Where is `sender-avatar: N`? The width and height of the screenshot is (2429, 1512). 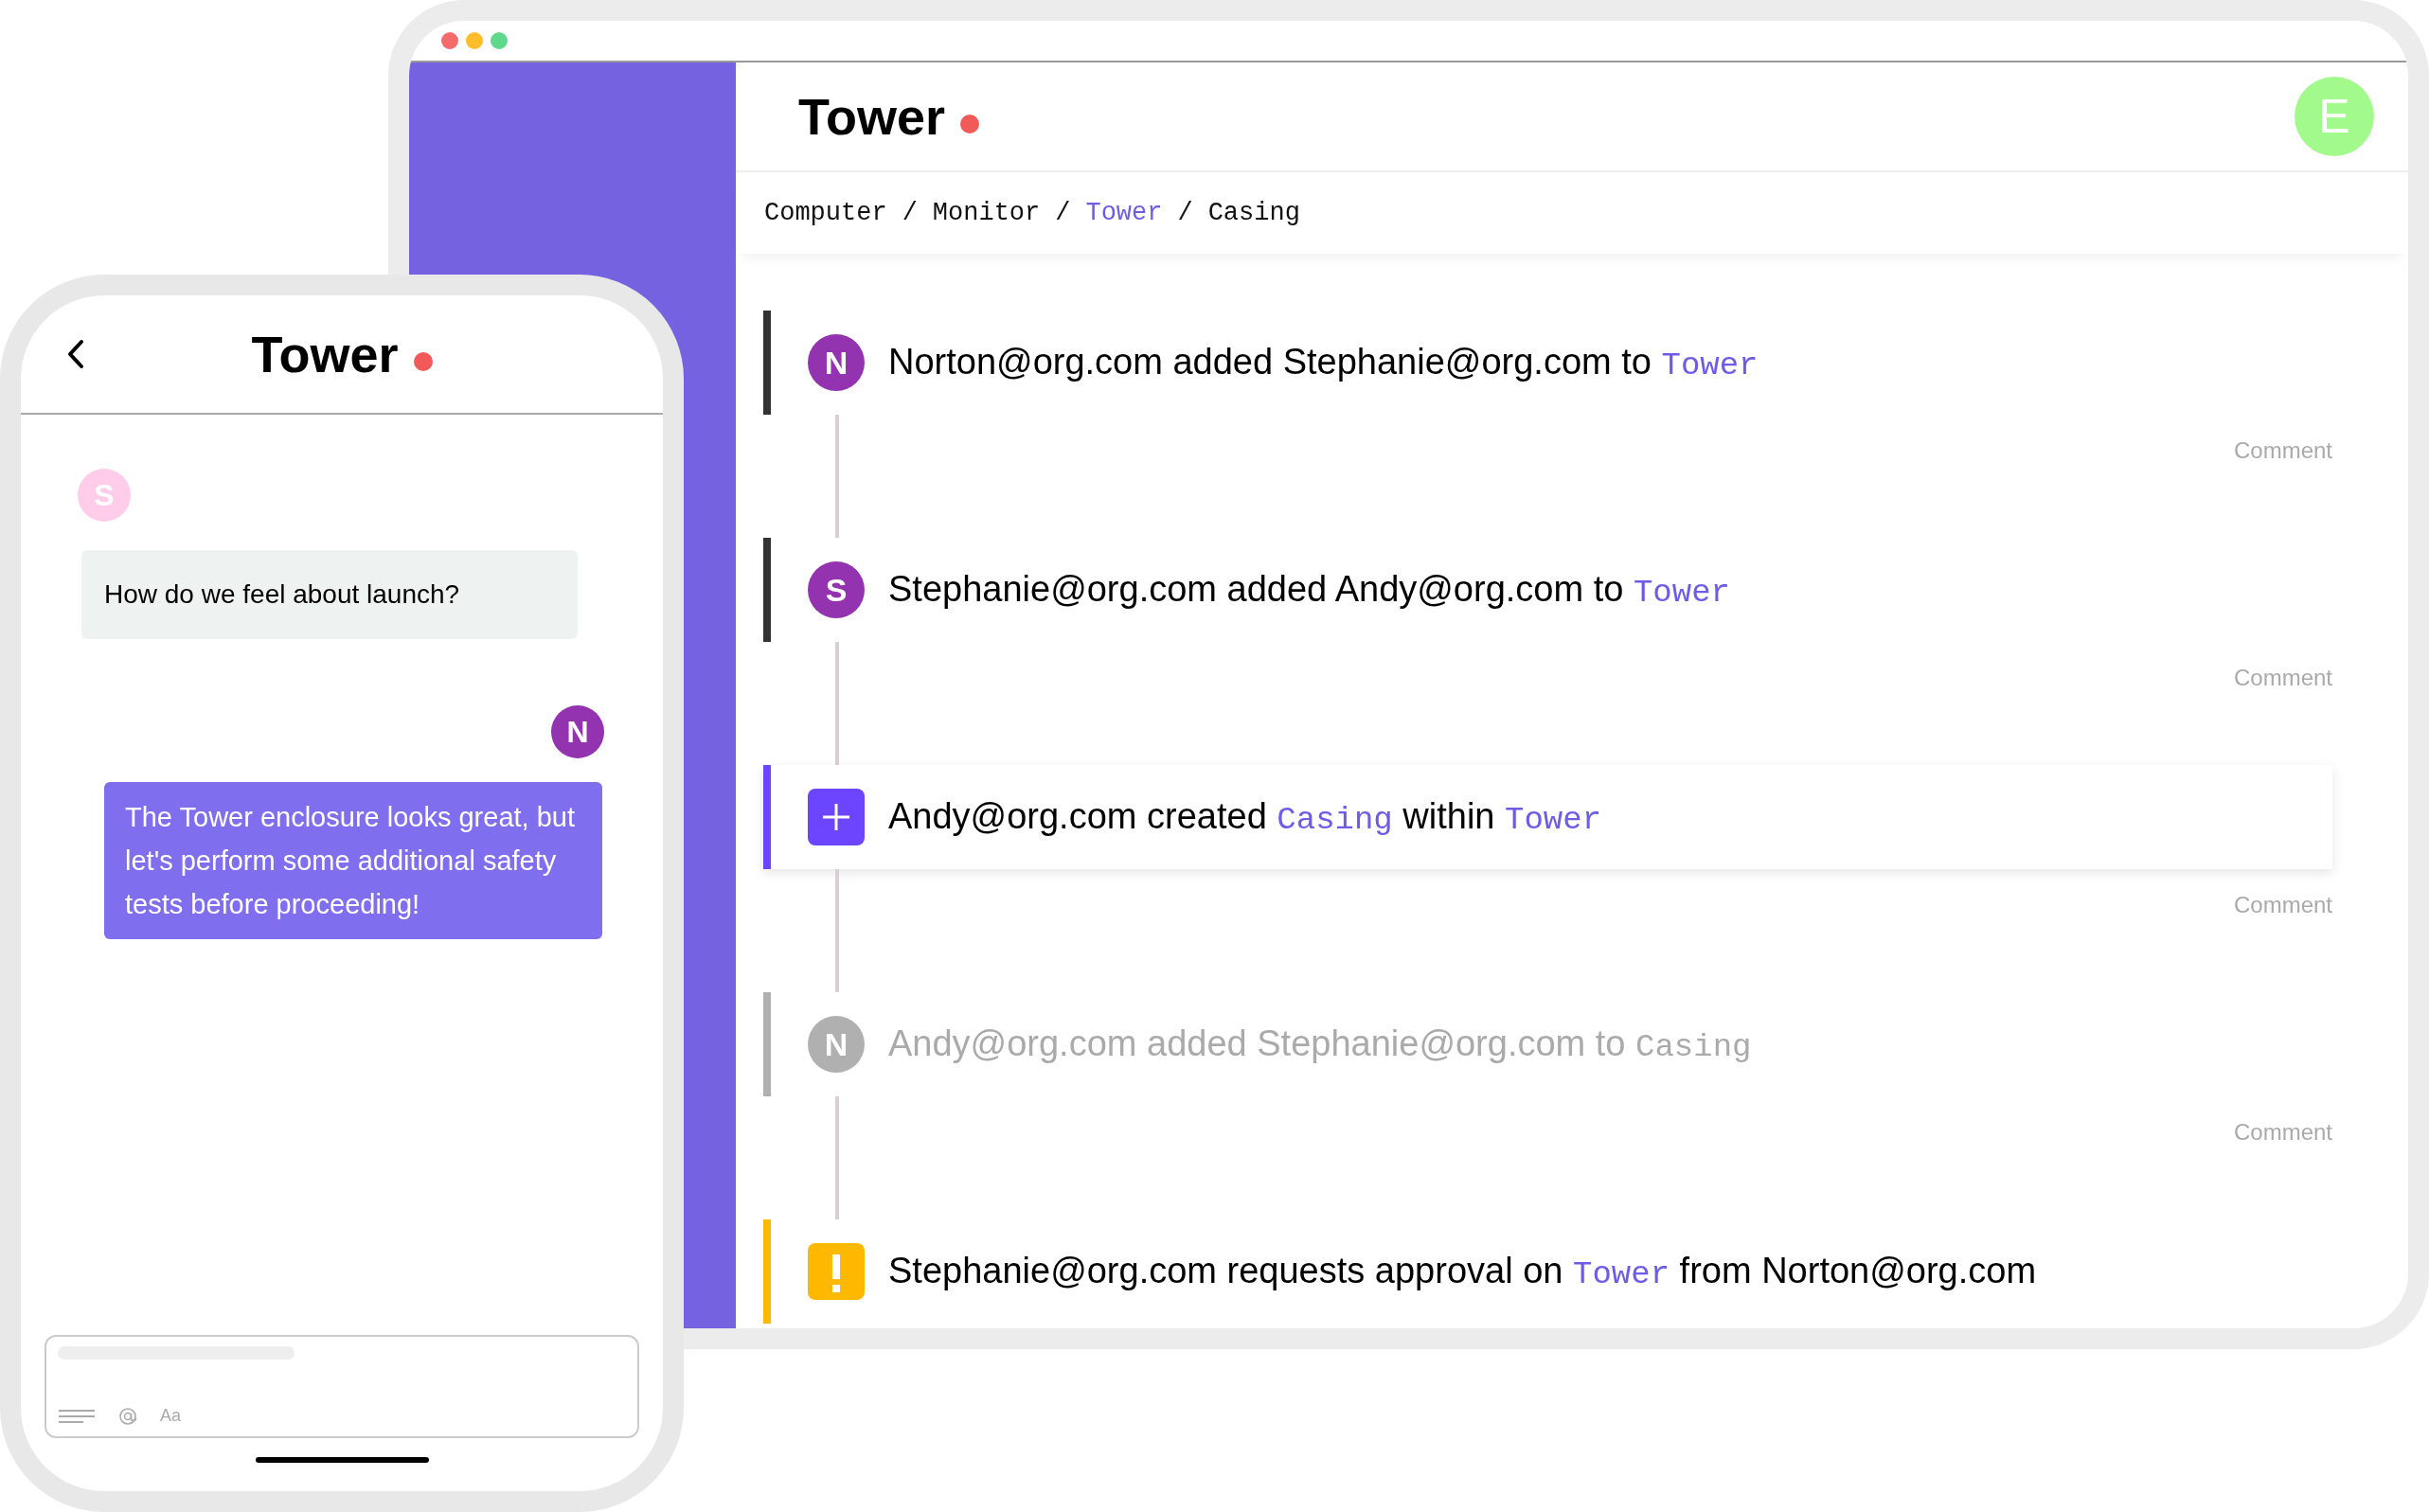 sender-avatar: N is located at coordinates (577, 731).